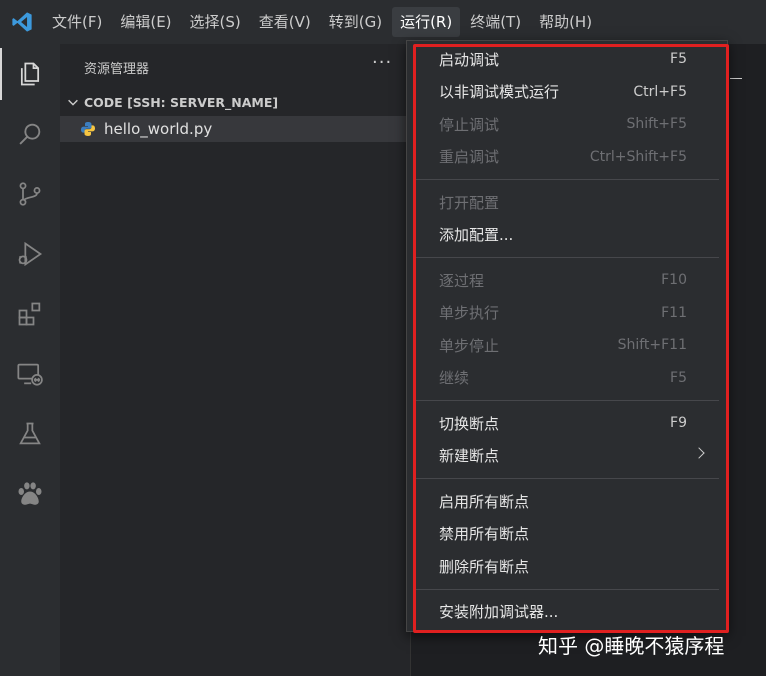 Image resolution: width=766 pixels, height=676 pixels. Describe the element at coordinates (678, 423) in the screenshot. I see `shortcut-label: F9` at that location.